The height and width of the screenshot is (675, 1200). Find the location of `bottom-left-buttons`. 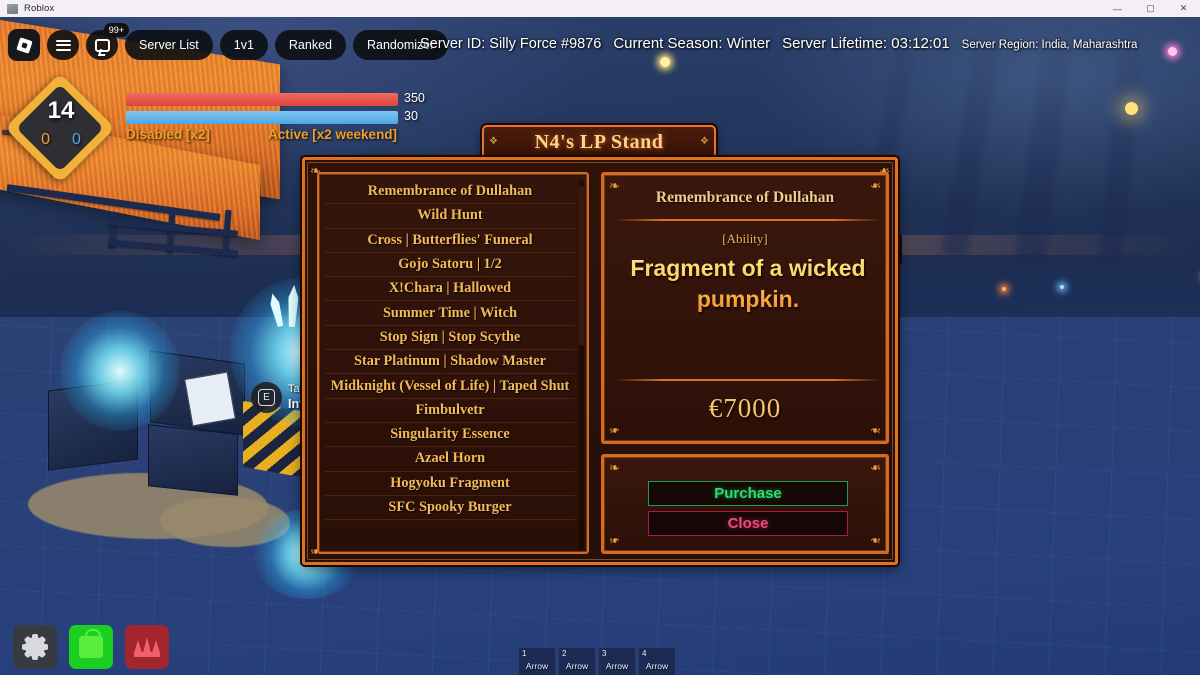

bottom-left-buttons is located at coordinates (91, 647).